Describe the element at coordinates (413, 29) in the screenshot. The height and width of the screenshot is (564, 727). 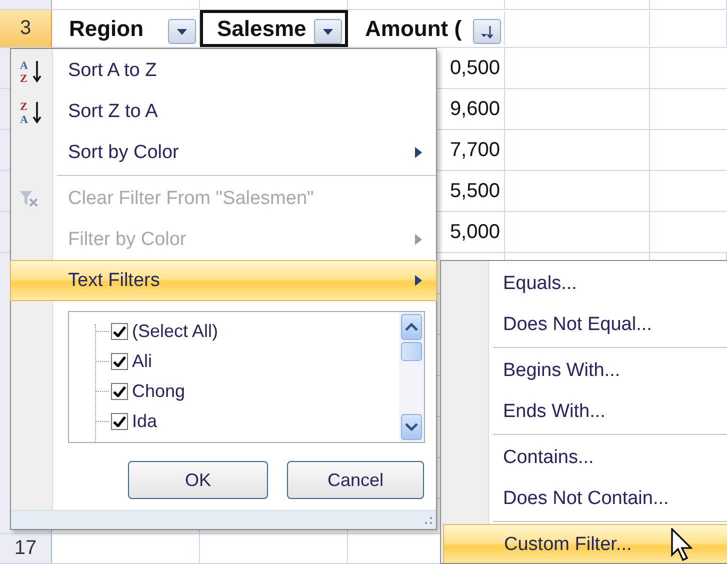
I see `column-header: Amount (` at that location.